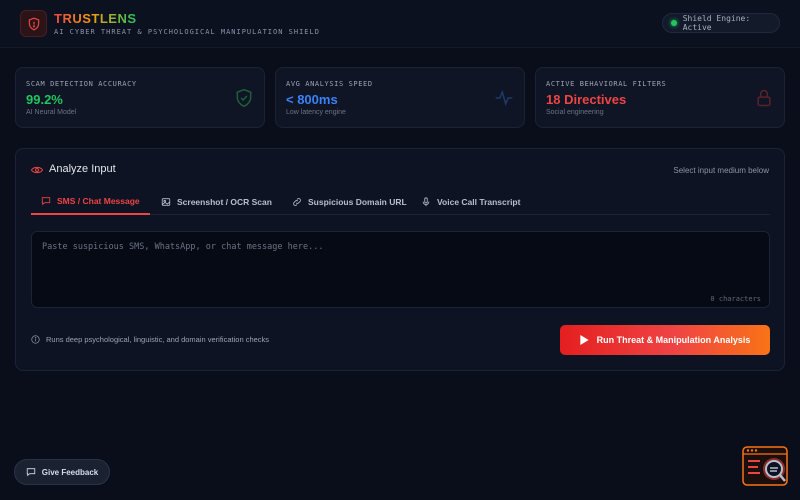  I want to click on pulse-icon, so click(504, 98).